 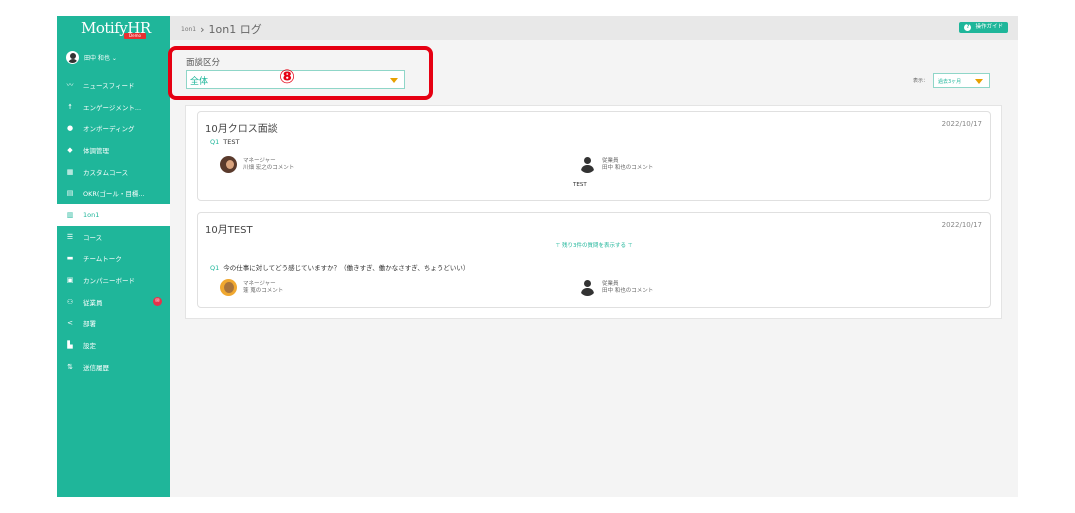 I want to click on sidebar-item-8: ▬ チームトーク, so click(x=113, y=259).